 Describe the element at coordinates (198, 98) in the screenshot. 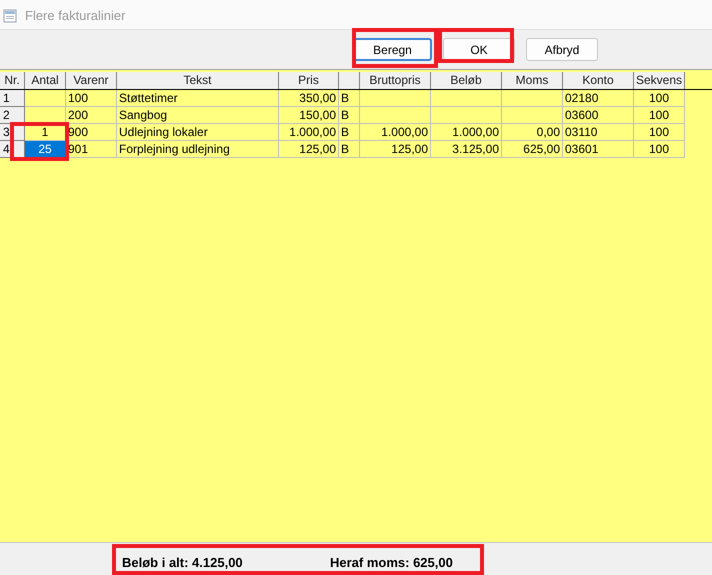

I see `table-cell: Støttetimer` at that location.